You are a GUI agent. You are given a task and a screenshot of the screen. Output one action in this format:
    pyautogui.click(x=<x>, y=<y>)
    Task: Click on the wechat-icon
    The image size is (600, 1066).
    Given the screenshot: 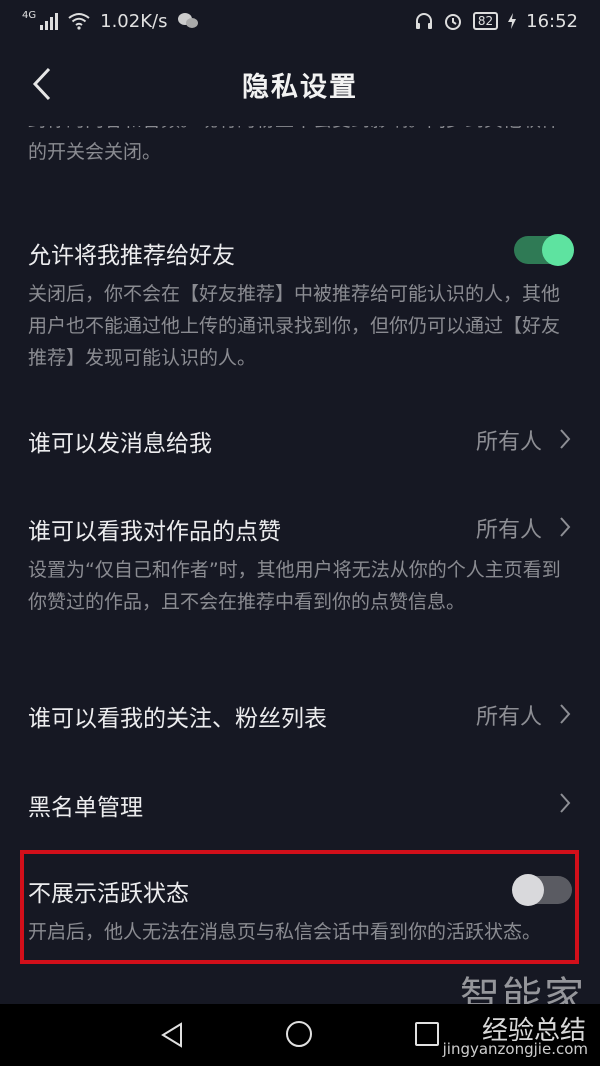 What is the action you would take?
    pyautogui.click(x=188, y=20)
    